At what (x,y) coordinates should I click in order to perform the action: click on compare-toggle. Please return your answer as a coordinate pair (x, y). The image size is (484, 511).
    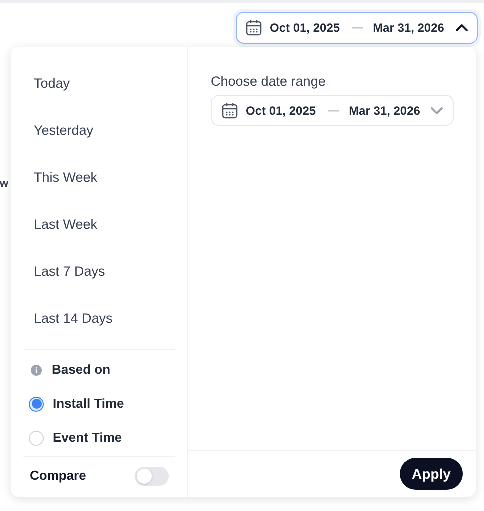
    Looking at the image, I should click on (152, 476).